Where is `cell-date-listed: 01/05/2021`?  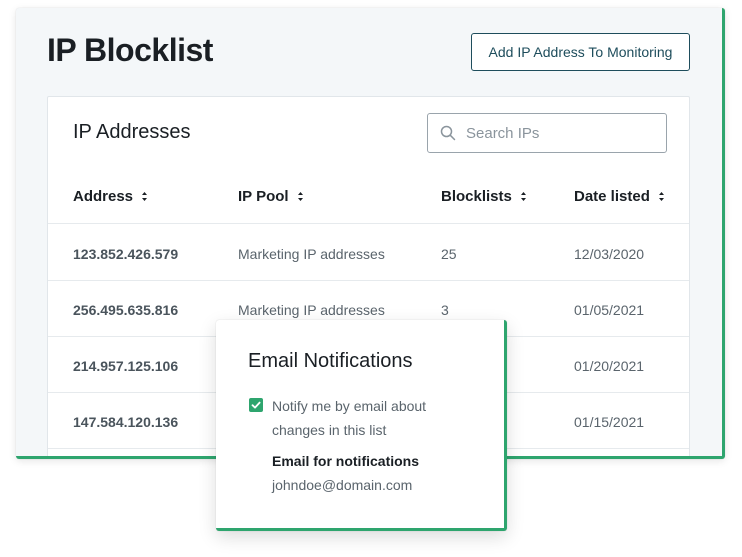 cell-date-listed: 01/05/2021 is located at coordinates (609, 310).